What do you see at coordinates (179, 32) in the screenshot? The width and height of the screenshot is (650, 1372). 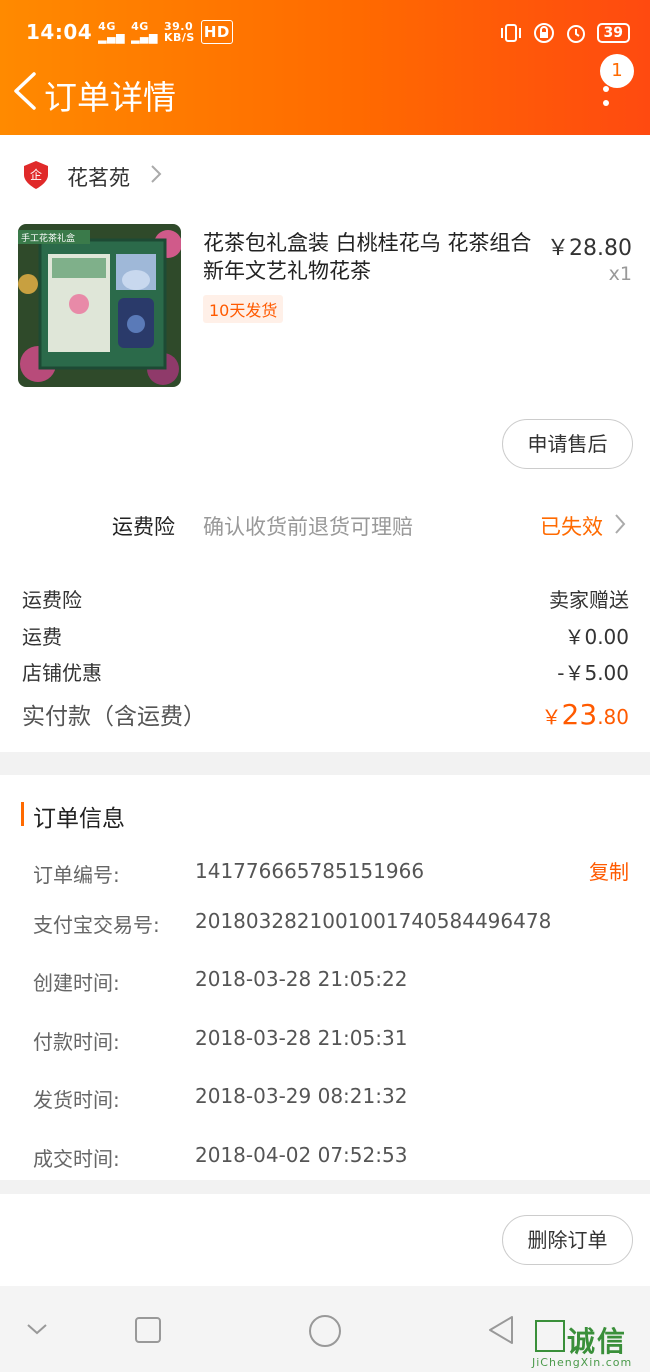 I see `net-speed: 39.0 KB/S` at bounding box center [179, 32].